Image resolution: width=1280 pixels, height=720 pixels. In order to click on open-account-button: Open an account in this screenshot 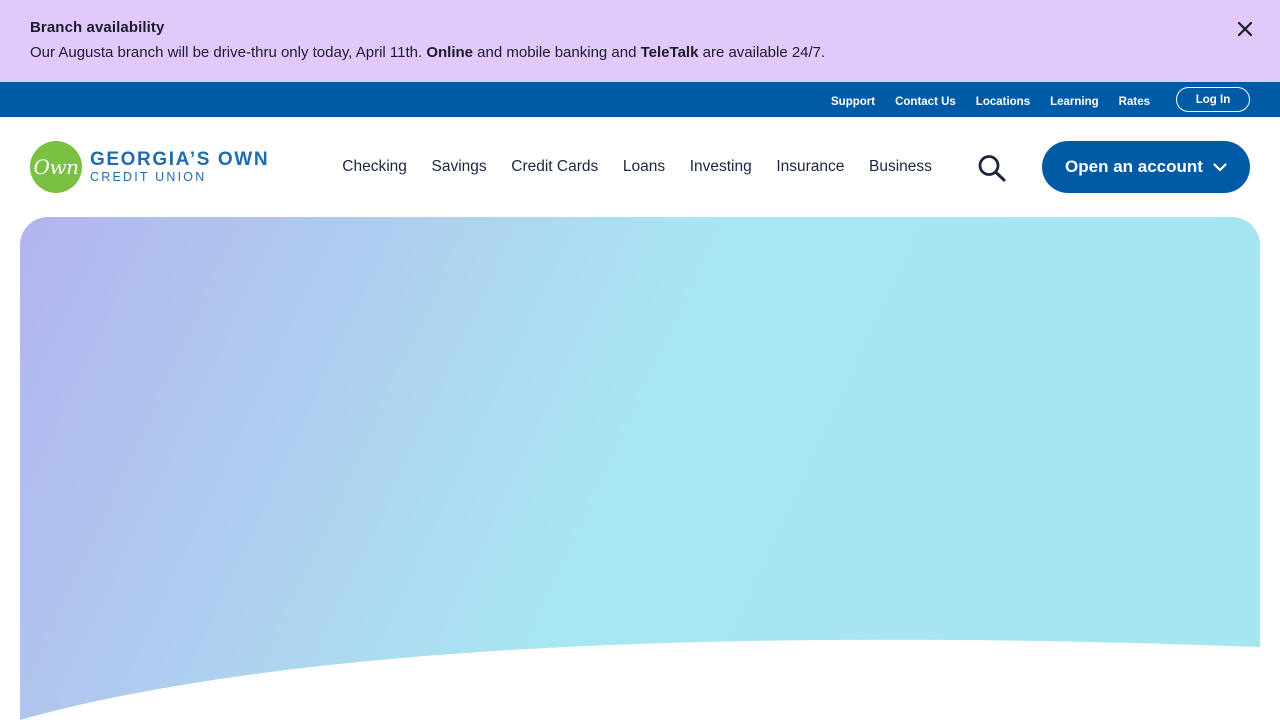, I will do `click(1146, 167)`.